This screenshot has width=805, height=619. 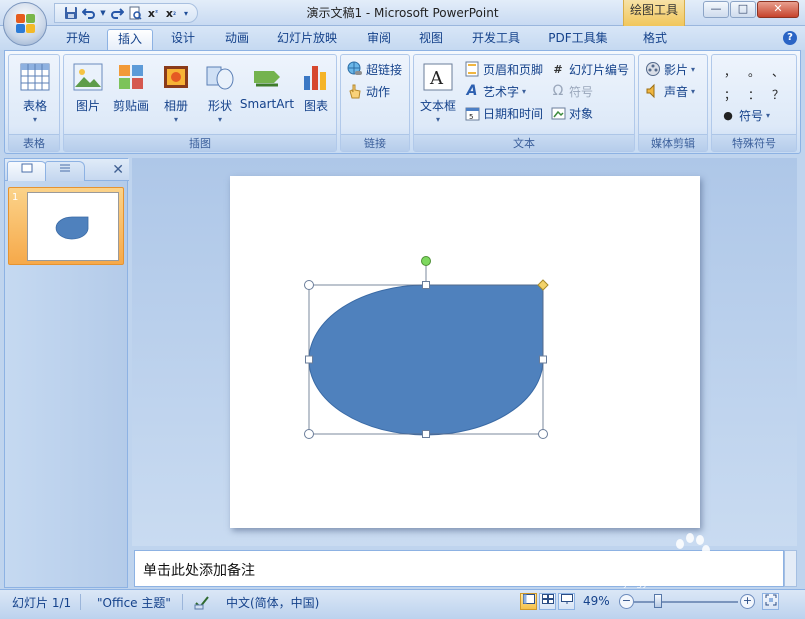 What do you see at coordinates (426, 360) in the screenshot?
I see `teardrop-shape` at bounding box center [426, 360].